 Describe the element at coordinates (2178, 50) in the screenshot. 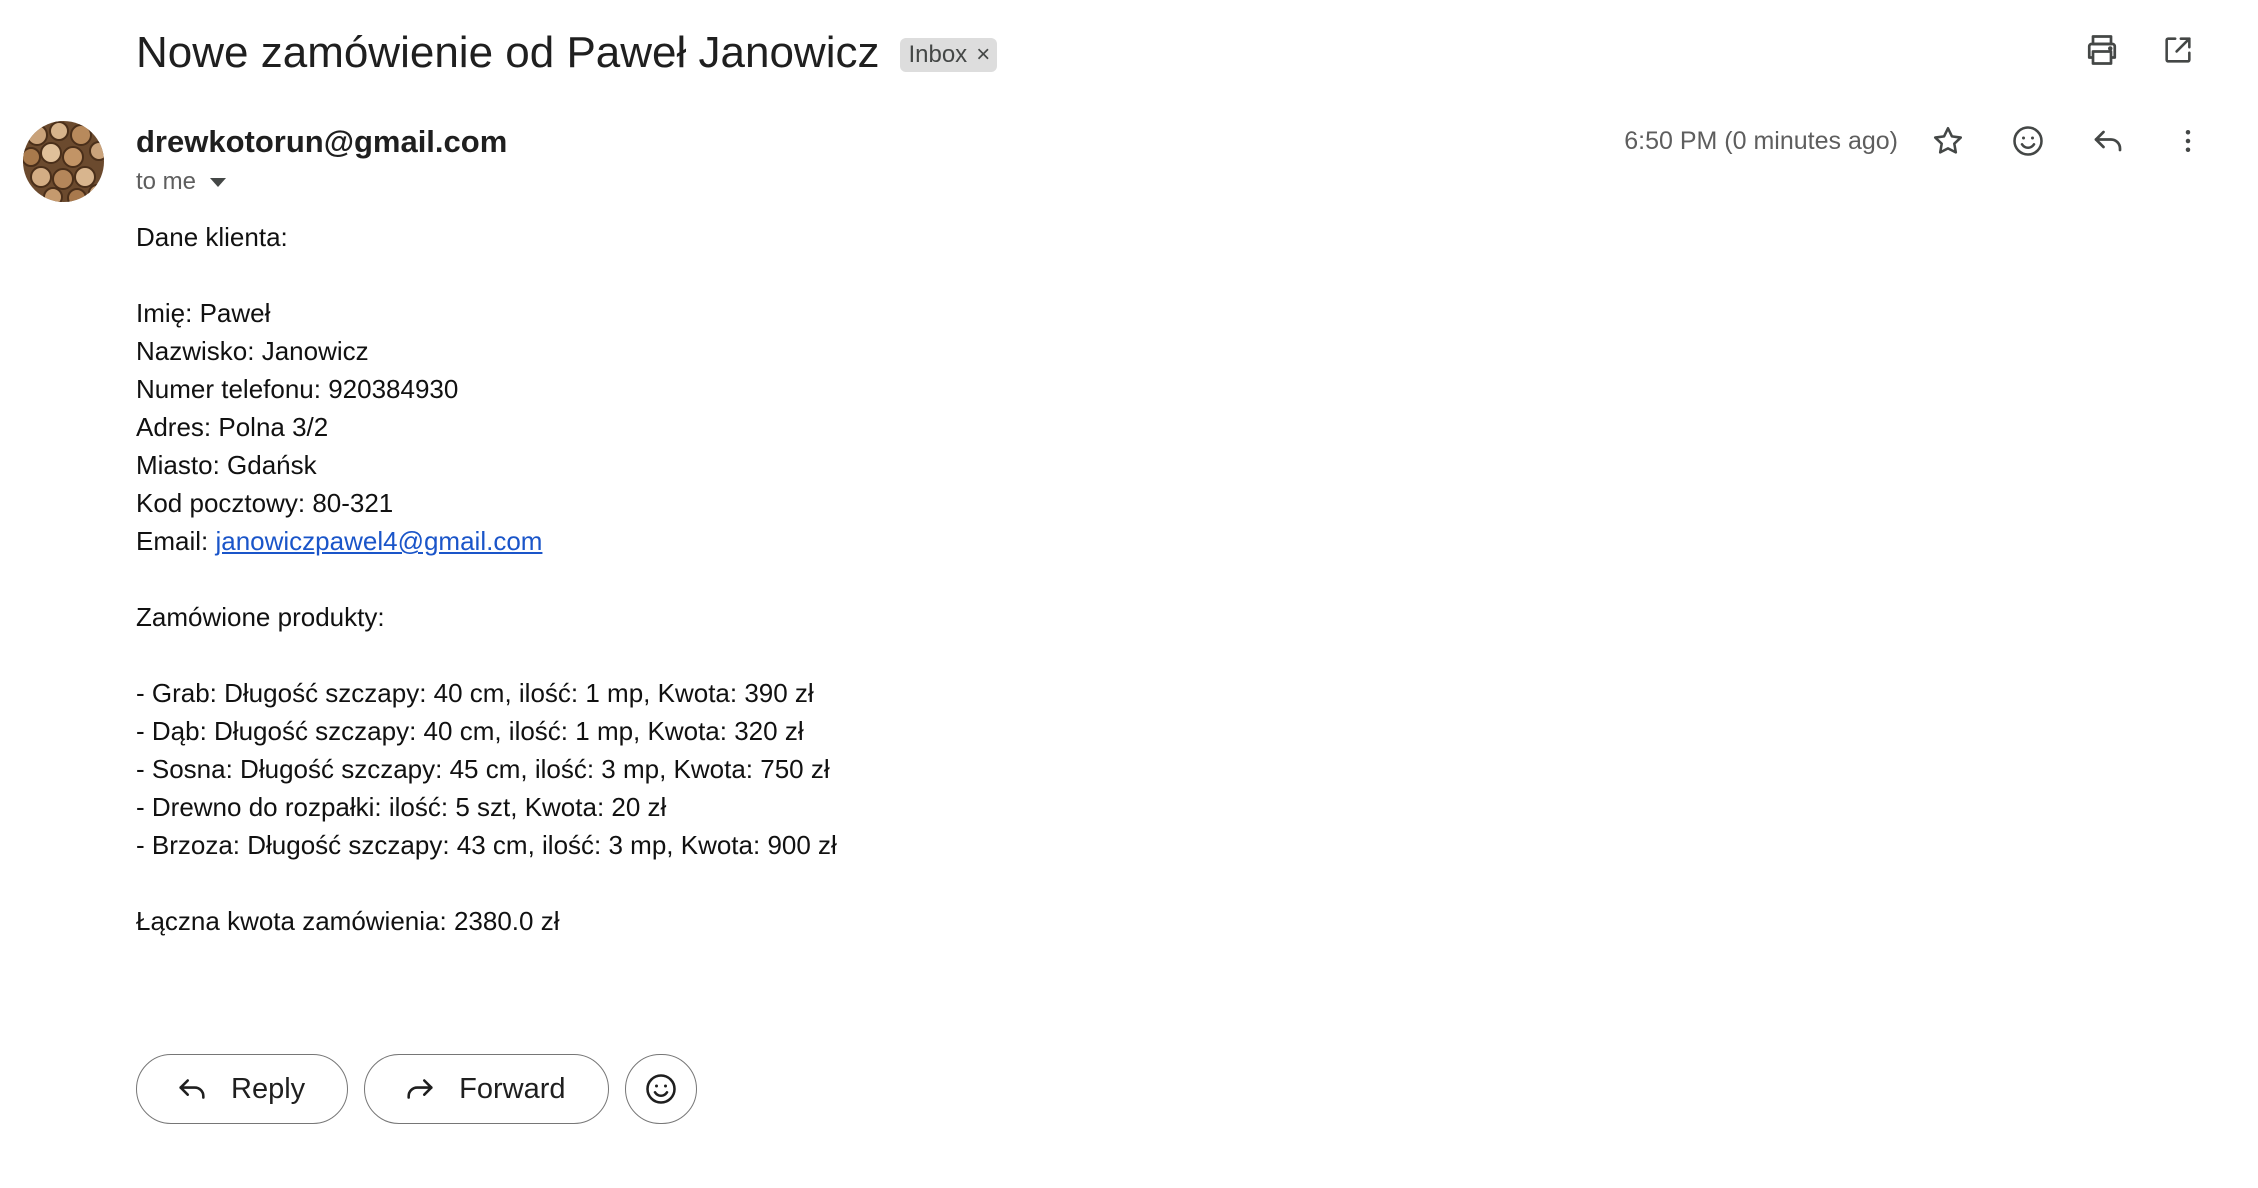

I see `open-in-new-window-icon` at that location.